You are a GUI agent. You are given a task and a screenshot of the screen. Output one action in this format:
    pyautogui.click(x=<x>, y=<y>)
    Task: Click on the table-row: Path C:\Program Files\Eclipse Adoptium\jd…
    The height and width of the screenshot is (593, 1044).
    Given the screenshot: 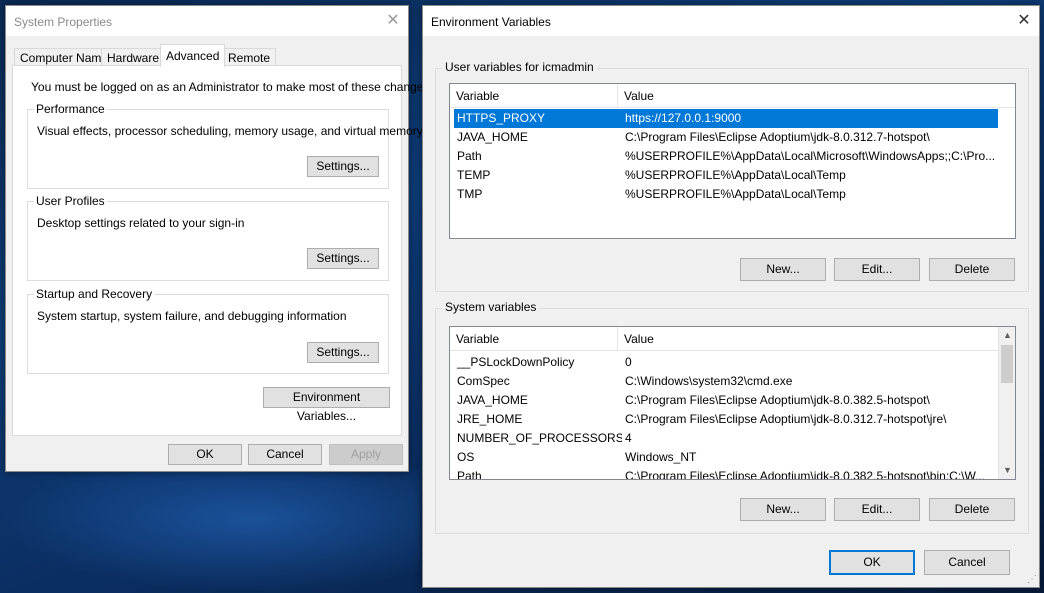 What is the action you would take?
    pyautogui.click(x=725, y=473)
    